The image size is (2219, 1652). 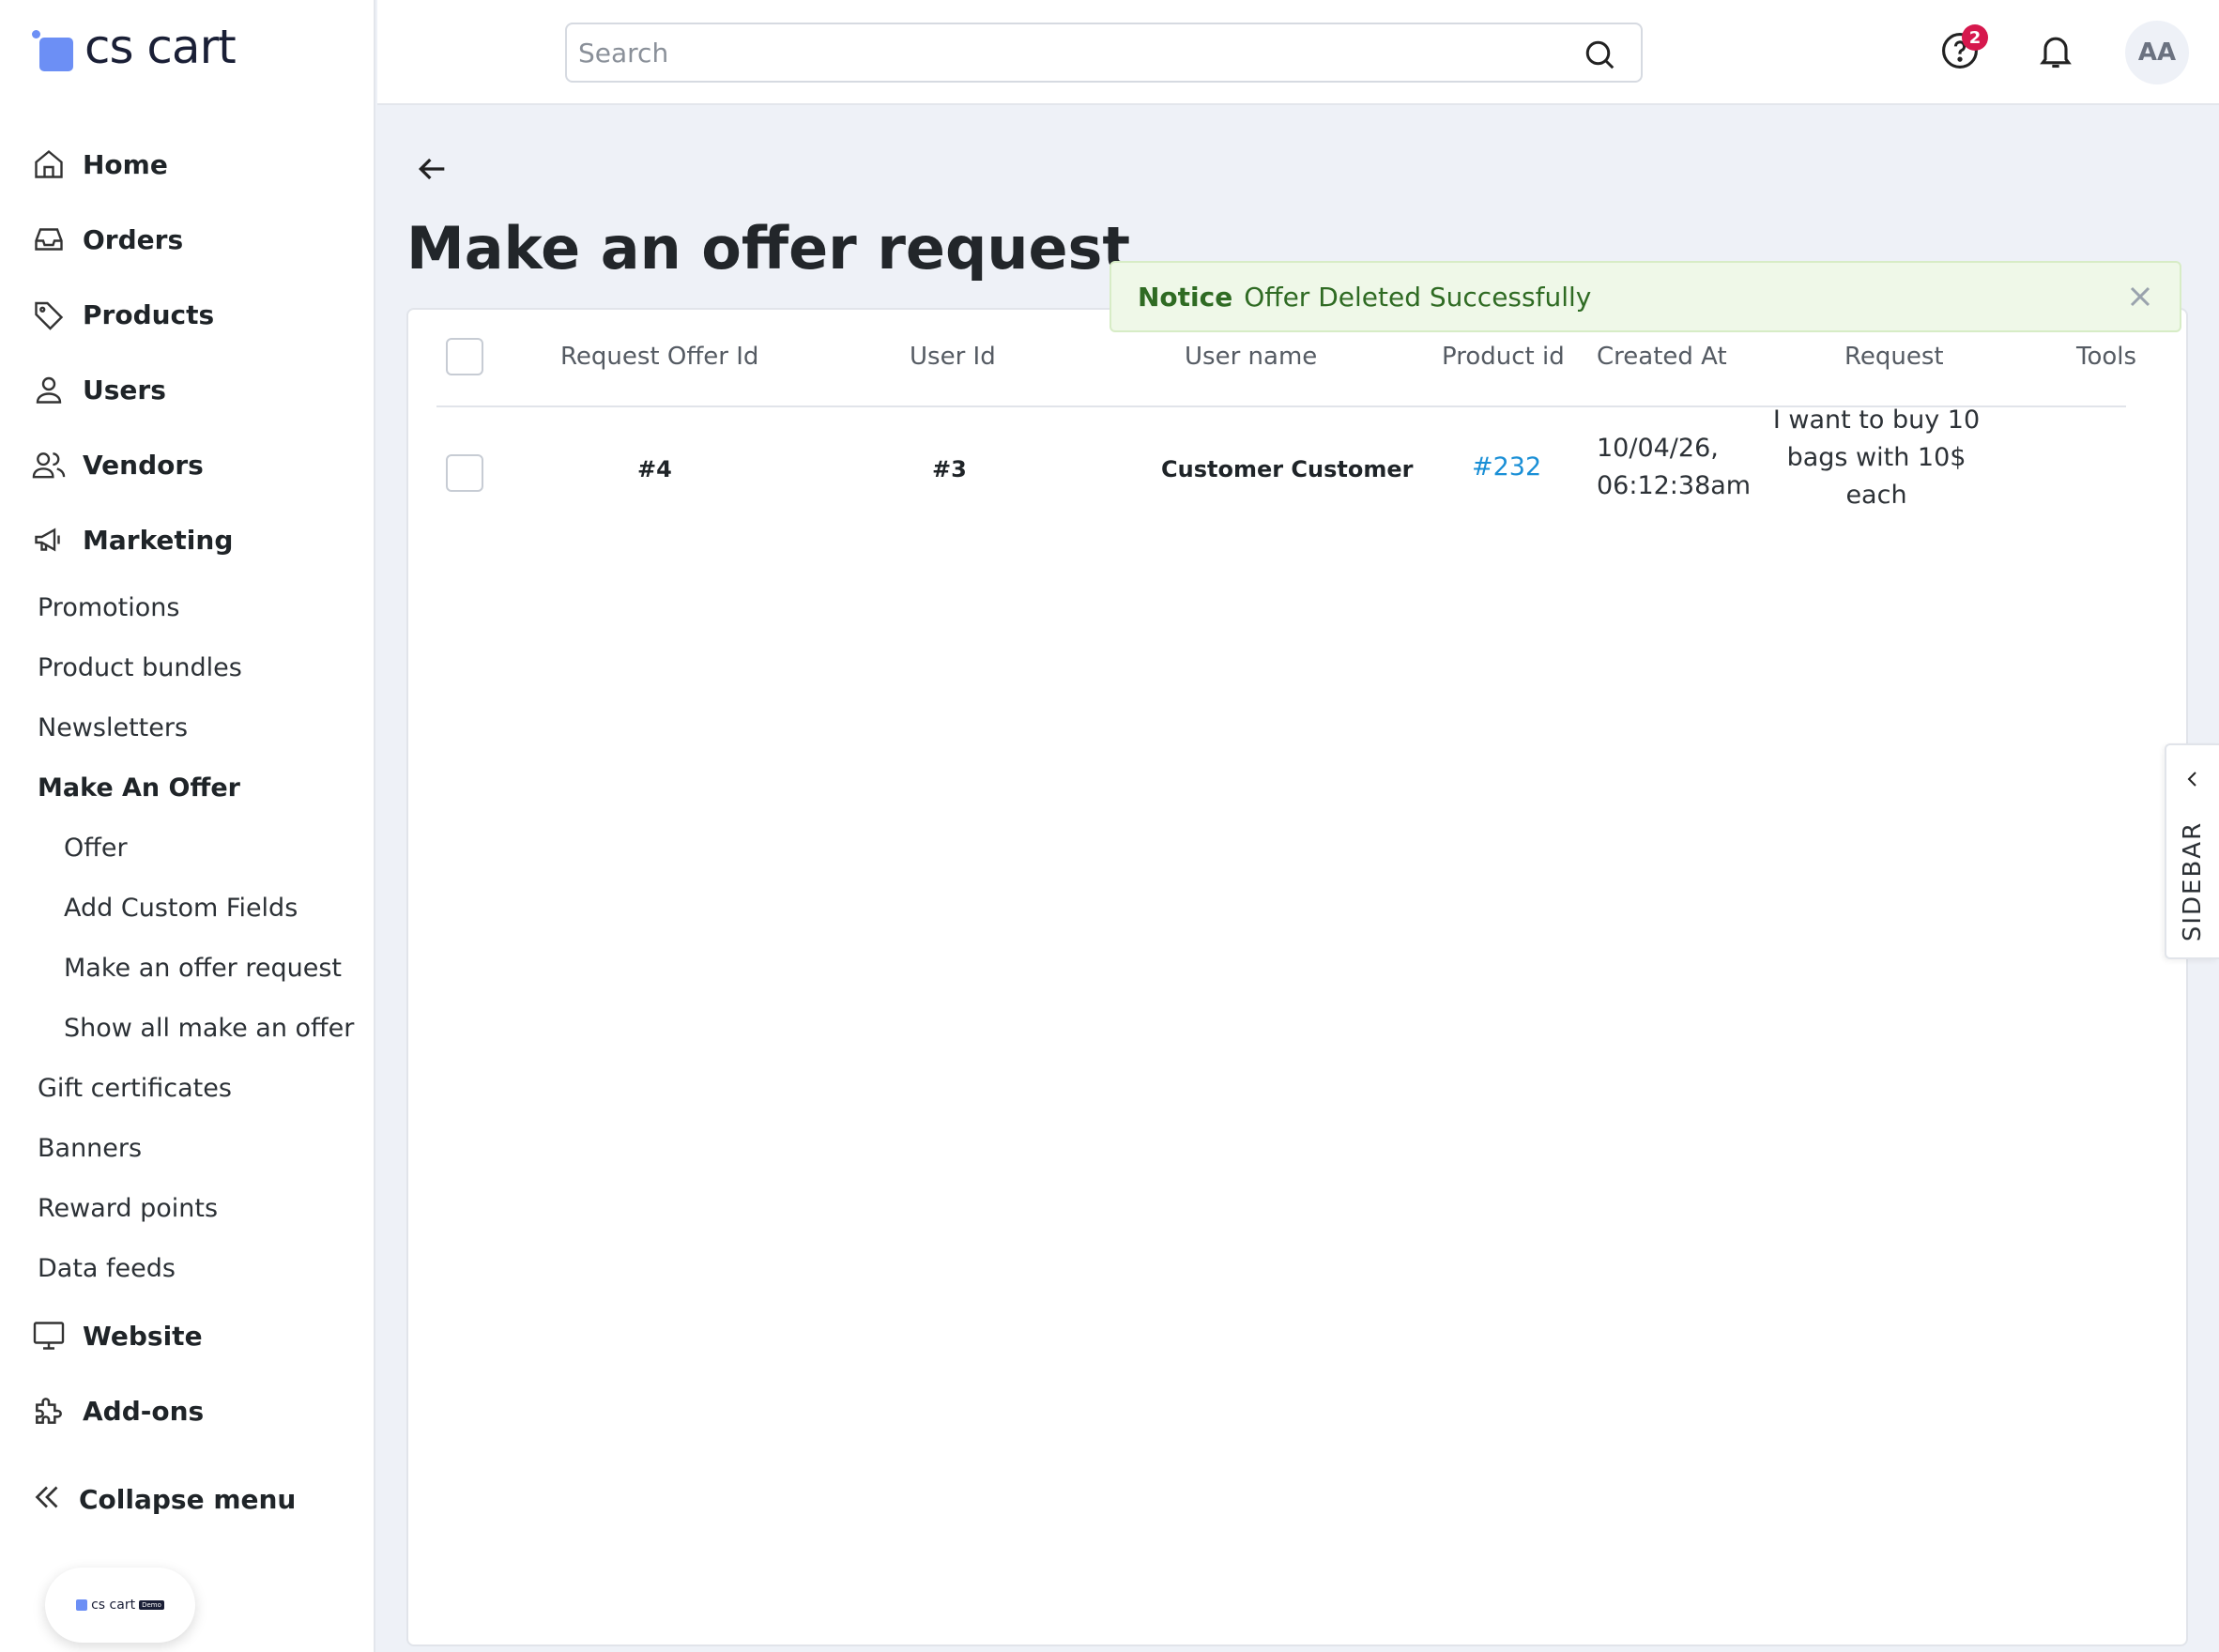 I want to click on nav-item-orders: Orders, so click(x=187, y=239).